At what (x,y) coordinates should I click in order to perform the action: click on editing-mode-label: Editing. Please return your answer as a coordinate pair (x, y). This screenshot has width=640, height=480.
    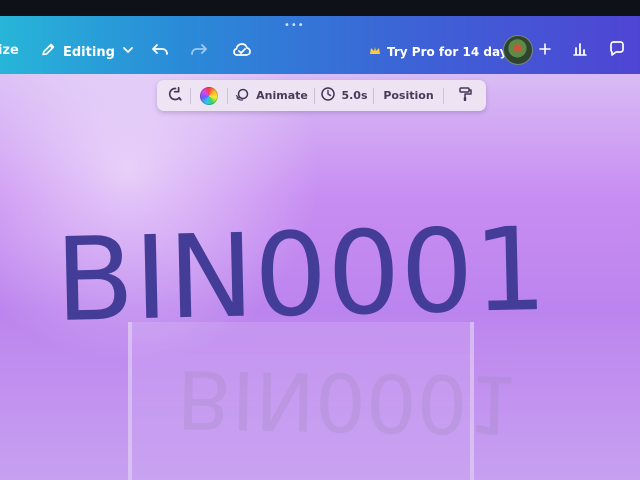
    Looking at the image, I should click on (89, 52).